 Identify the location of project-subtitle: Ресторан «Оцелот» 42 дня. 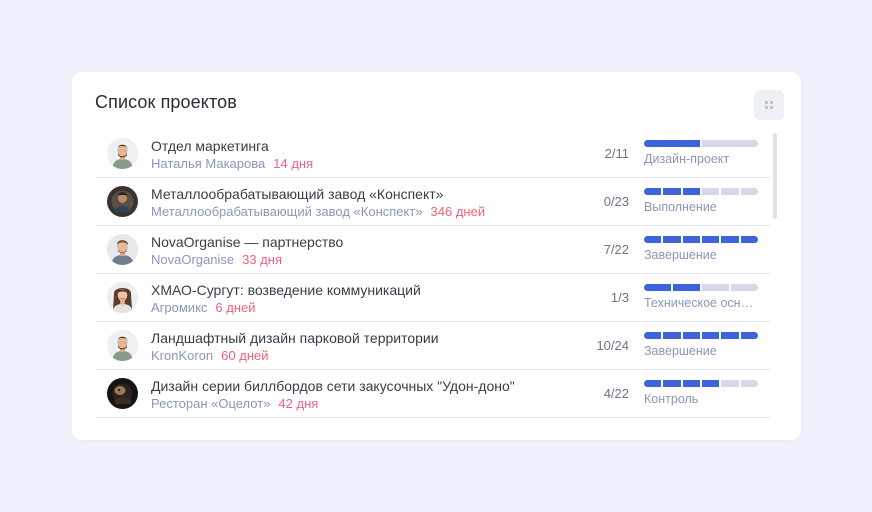
(234, 403).